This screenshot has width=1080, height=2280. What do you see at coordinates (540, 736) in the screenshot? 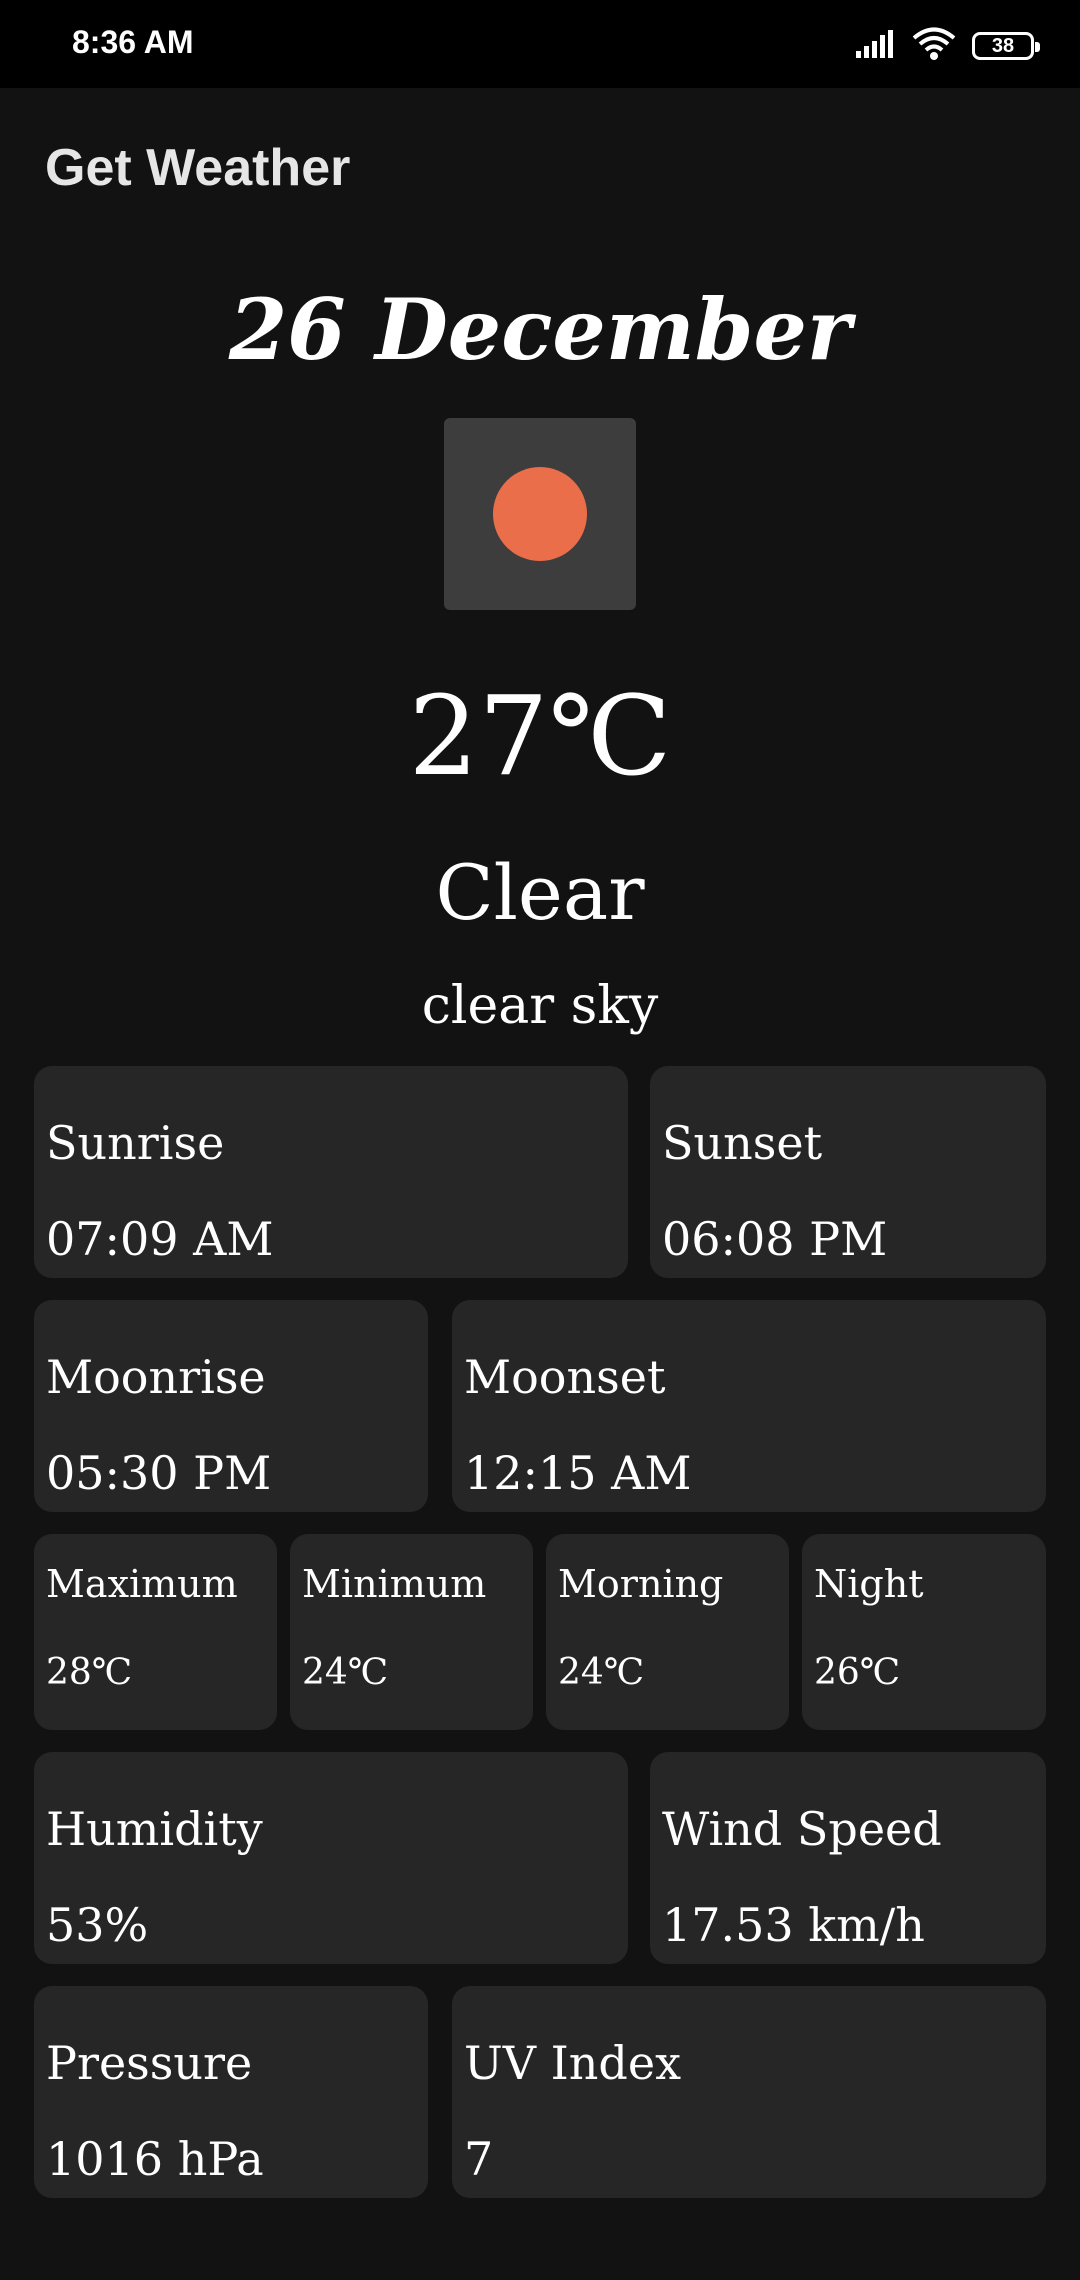
I see `temperature: 27℃` at bounding box center [540, 736].